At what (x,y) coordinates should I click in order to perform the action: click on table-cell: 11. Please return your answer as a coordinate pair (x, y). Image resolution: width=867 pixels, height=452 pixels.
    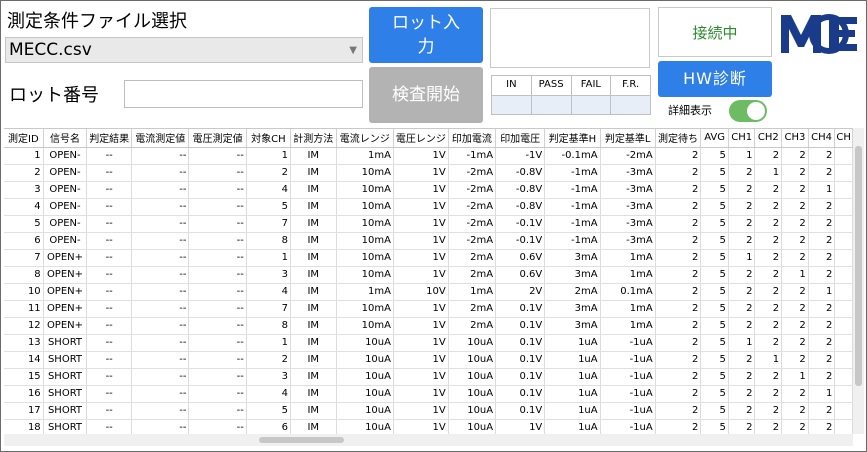
    Looking at the image, I should click on (24, 309).